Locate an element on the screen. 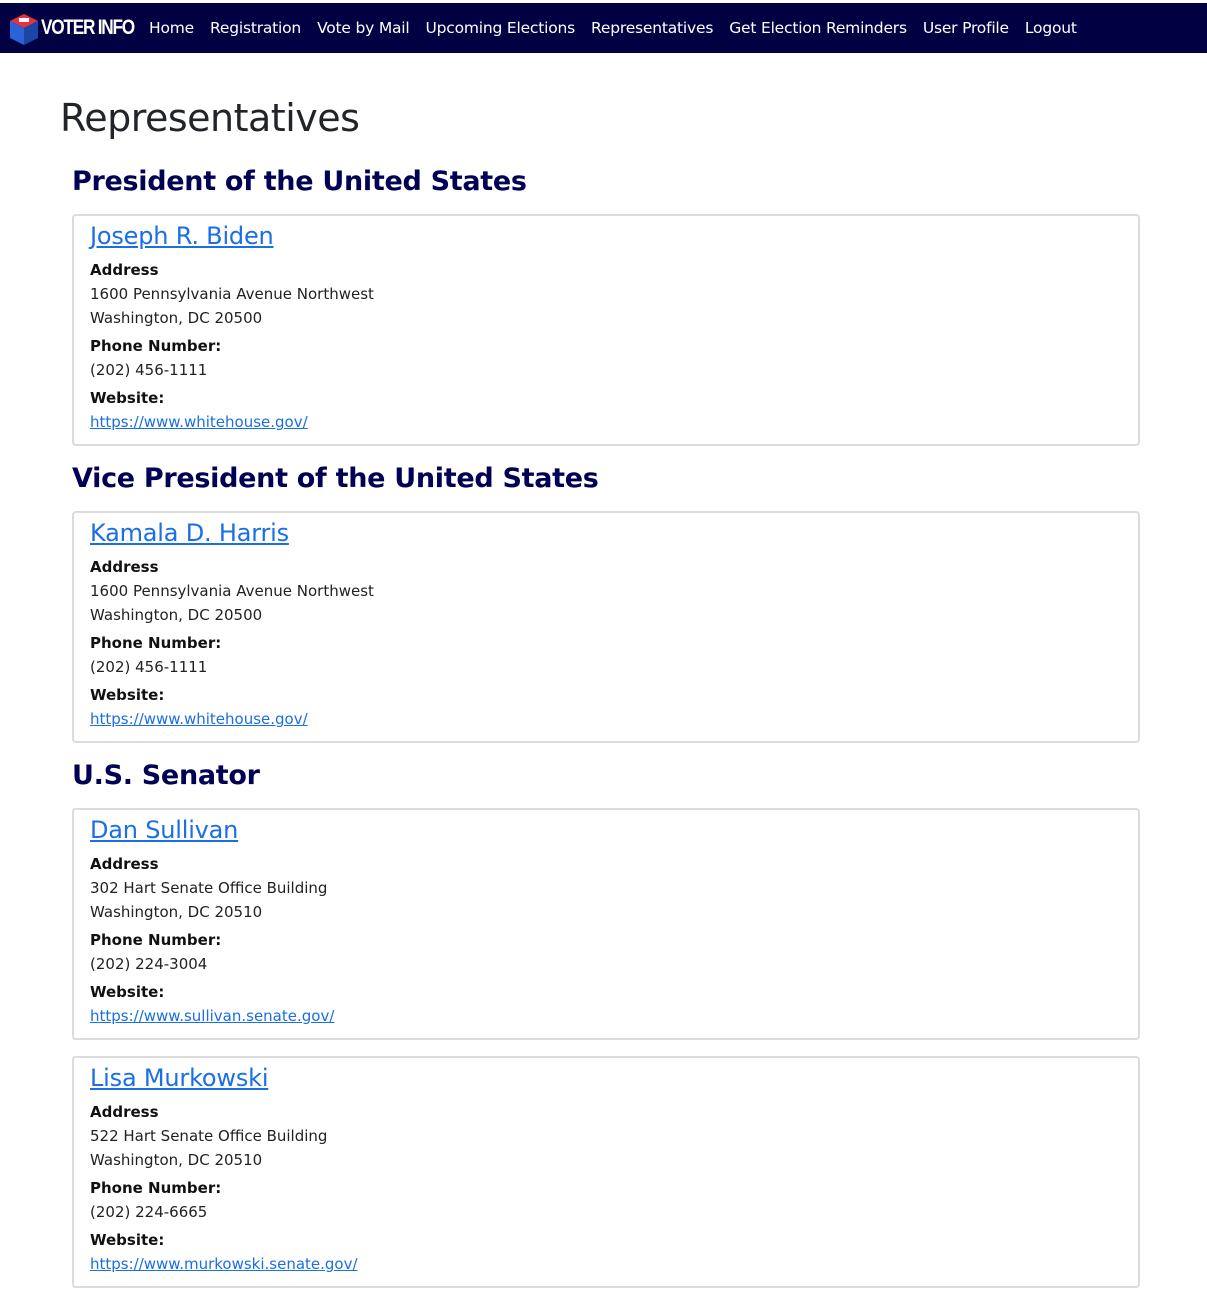 The image size is (1207, 1304). website-link: https://www.murkowski.senate.gov/ is located at coordinates (224, 1264).